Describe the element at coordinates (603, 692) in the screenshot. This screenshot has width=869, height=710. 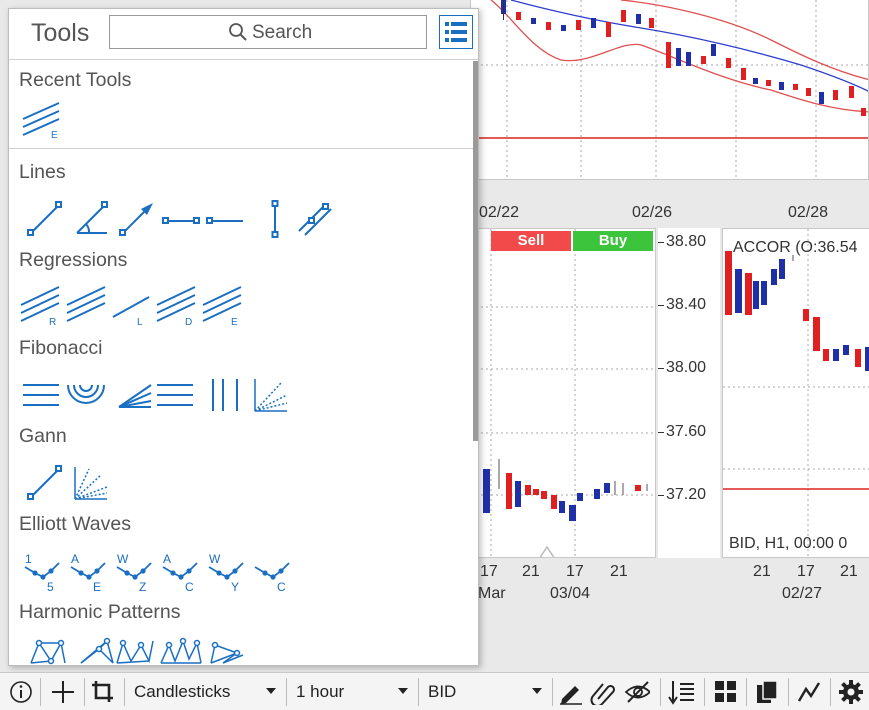
I see `attach-icon` at that location.